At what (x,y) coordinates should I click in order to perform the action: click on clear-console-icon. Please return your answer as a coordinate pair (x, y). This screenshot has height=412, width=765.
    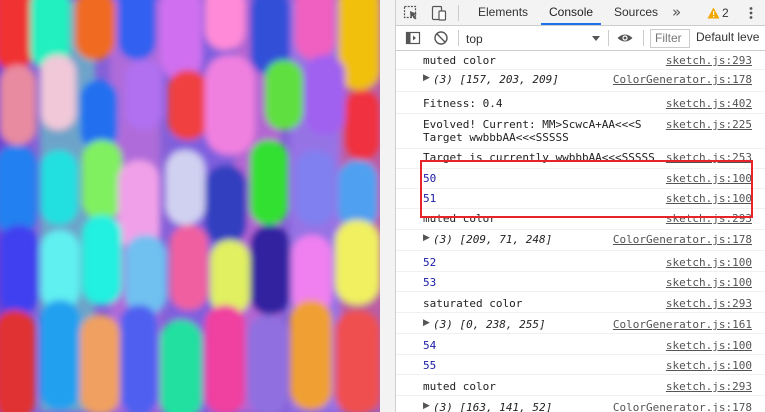
    Looking at the image, I should click on (441, 38).